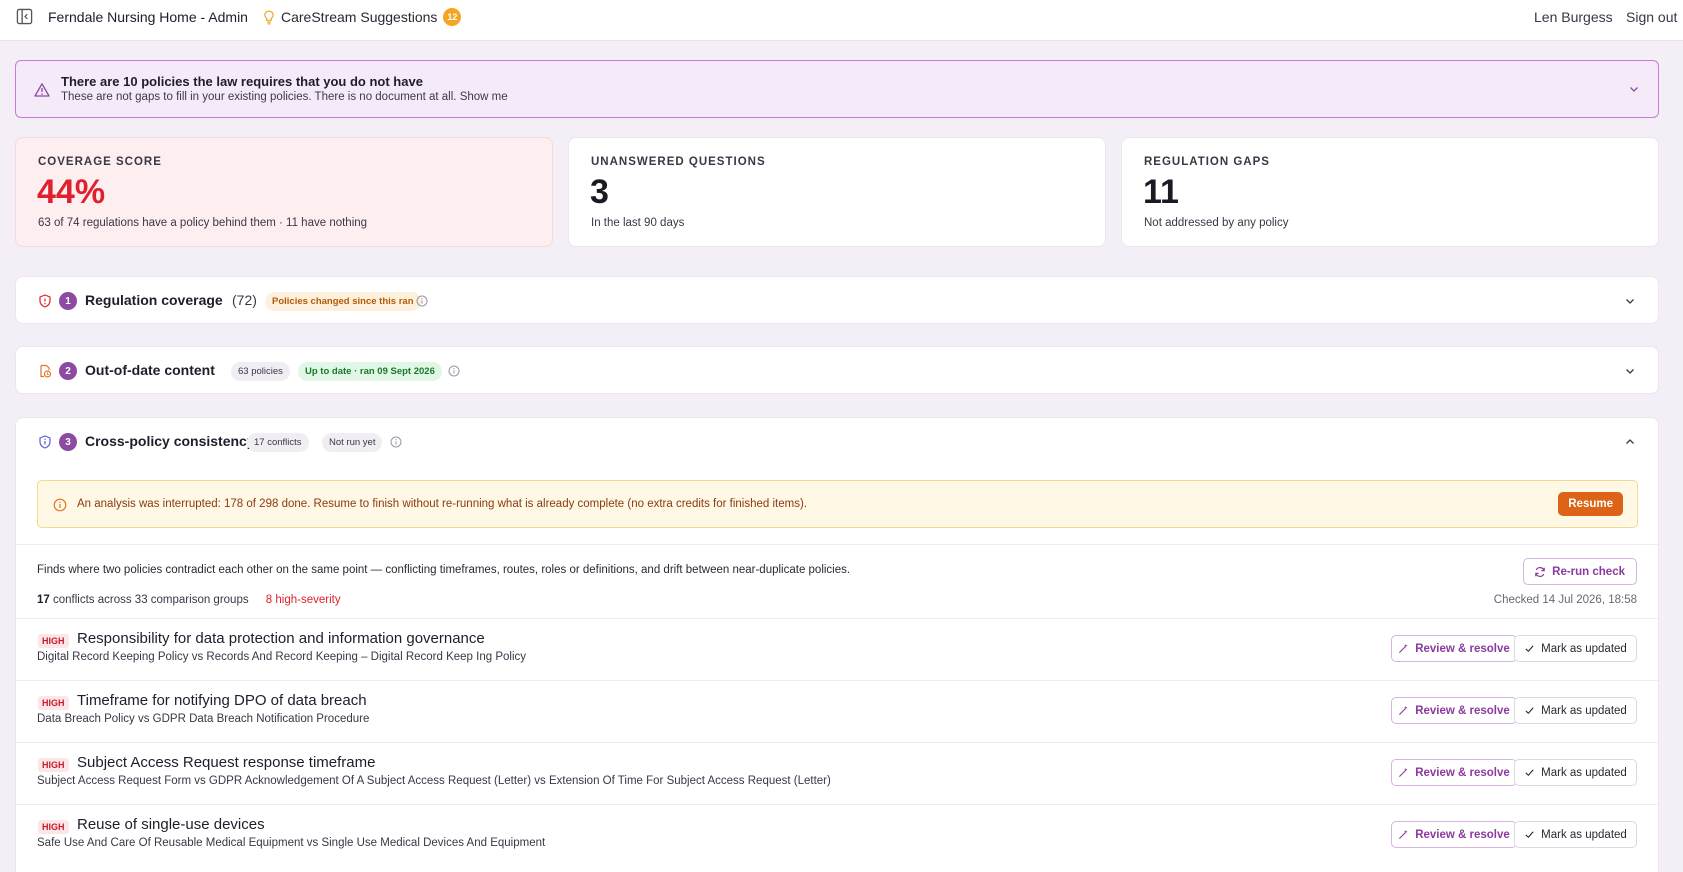 The image size is (1683, 872). What do you see at coordinates (46, 371) in the screenshot?
I see `document-clock-icon` at bounding box center [46, 371].